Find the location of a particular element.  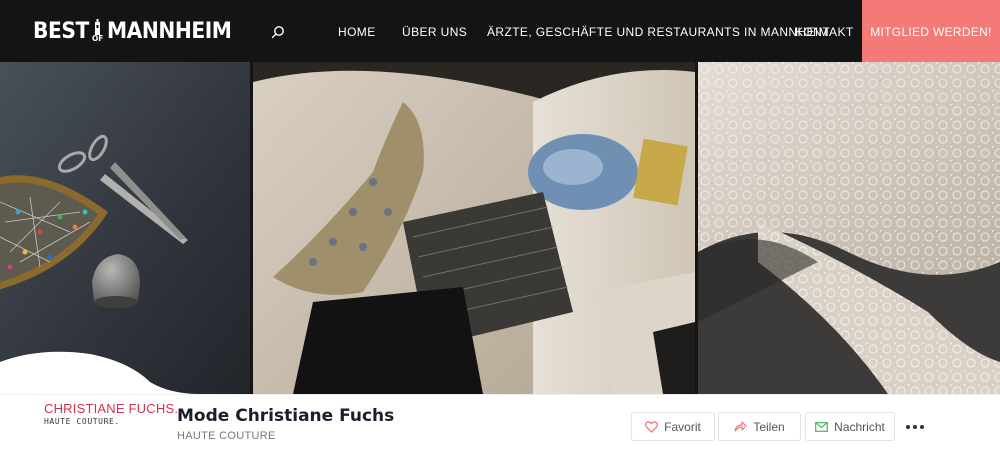

share-label: Teilen is located at coordinates (769, 426).